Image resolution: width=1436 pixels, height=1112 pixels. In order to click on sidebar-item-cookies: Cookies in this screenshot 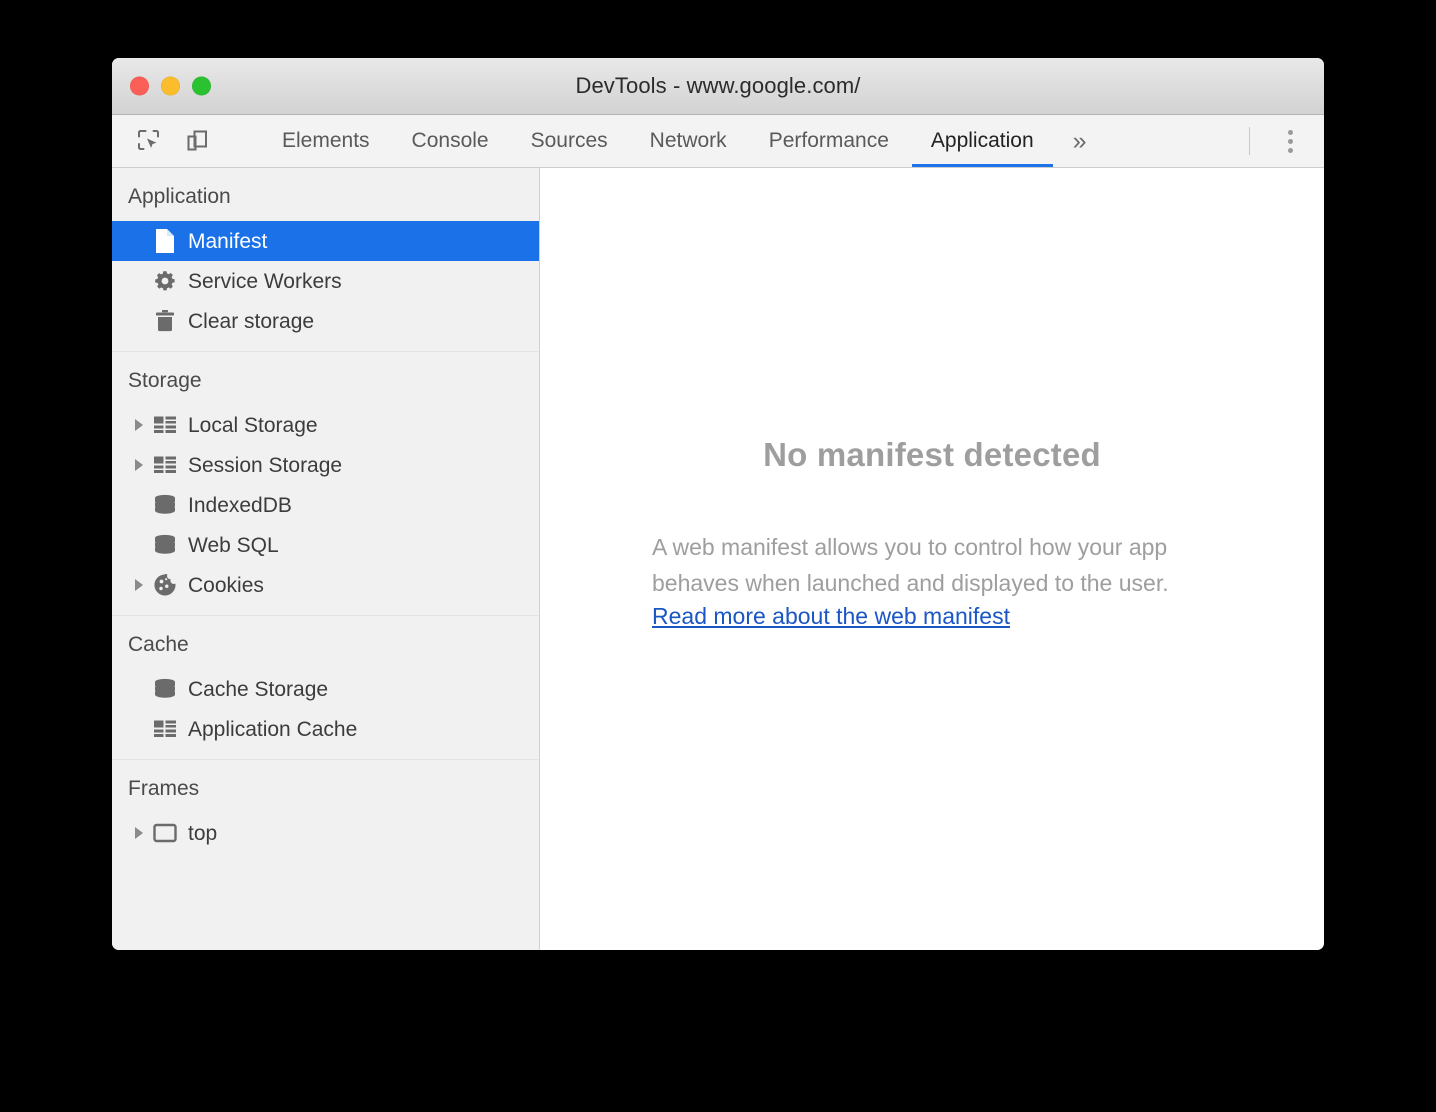, I will do `click(325, 585)`.